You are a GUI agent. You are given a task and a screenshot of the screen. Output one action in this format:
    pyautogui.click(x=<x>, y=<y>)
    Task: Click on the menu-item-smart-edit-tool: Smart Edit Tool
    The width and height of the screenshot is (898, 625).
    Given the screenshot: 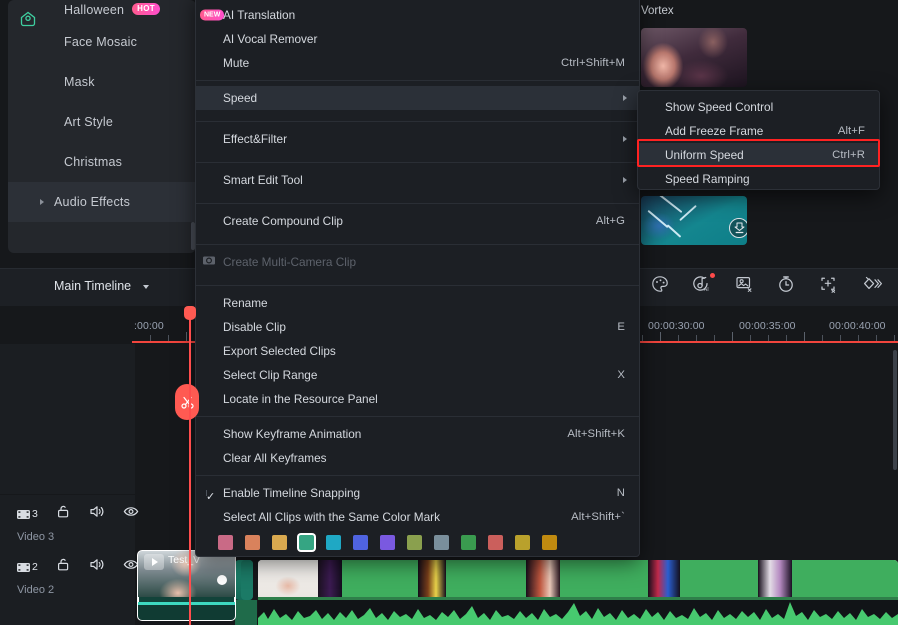 What is the action you would take?
    pyautogui.click(x=417, y=180)
    